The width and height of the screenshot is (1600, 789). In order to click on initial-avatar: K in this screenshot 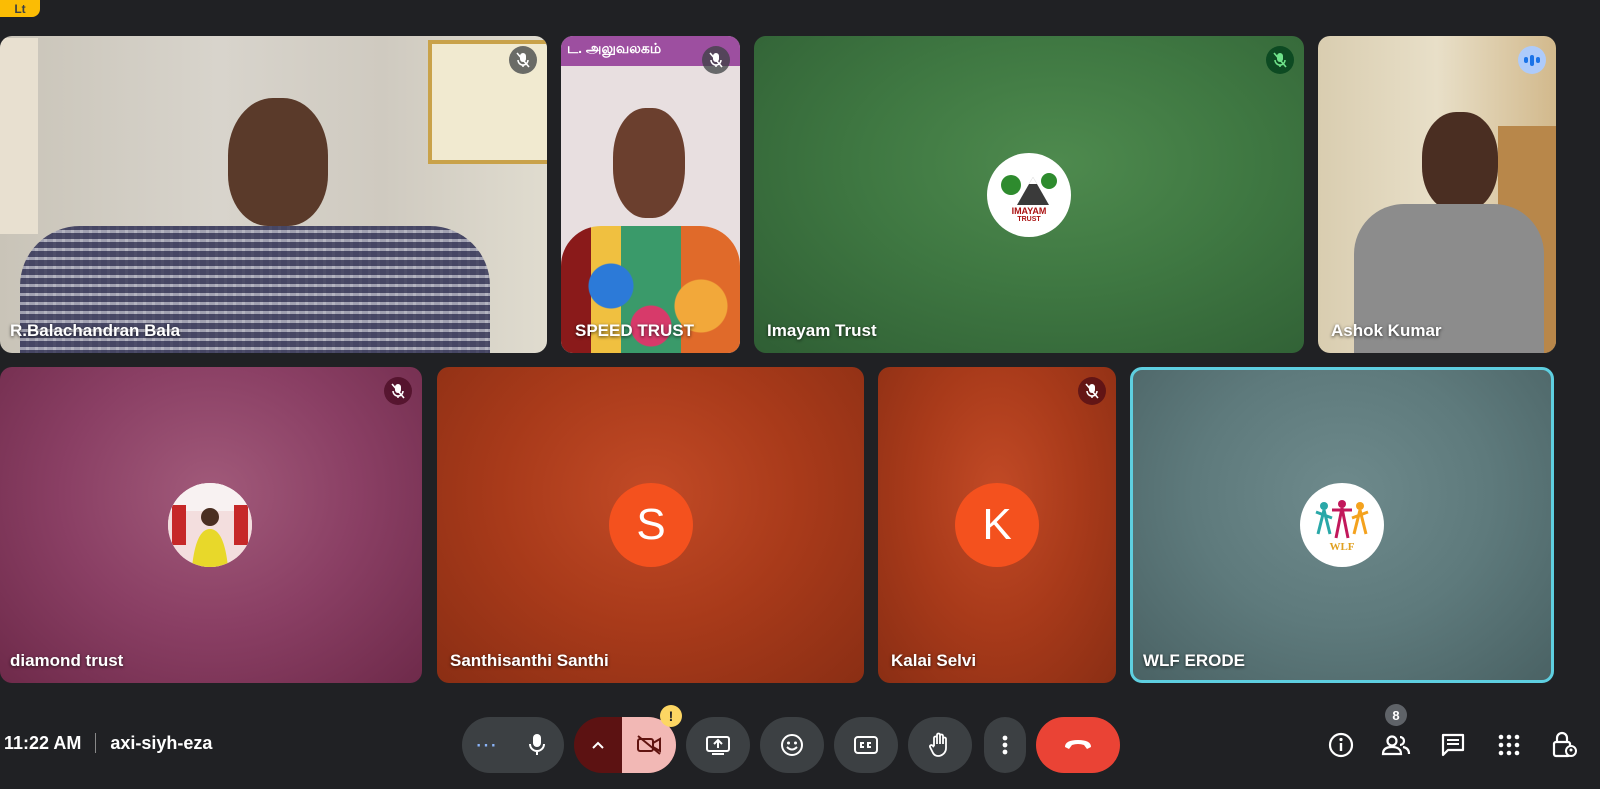, I will do `click(997, 525)`.